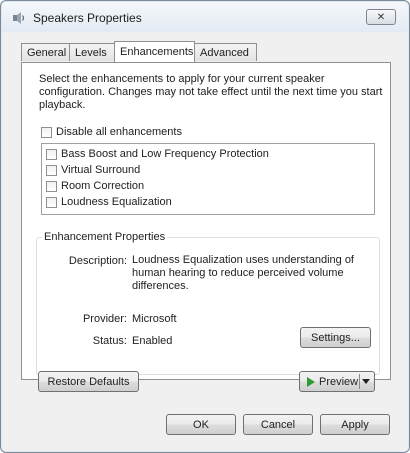 The image size is (410, 453). What do you see at coordinates (51, 186) in the screenshot?
I see `room-correction-checkbox` at bounding box center [51, 186].